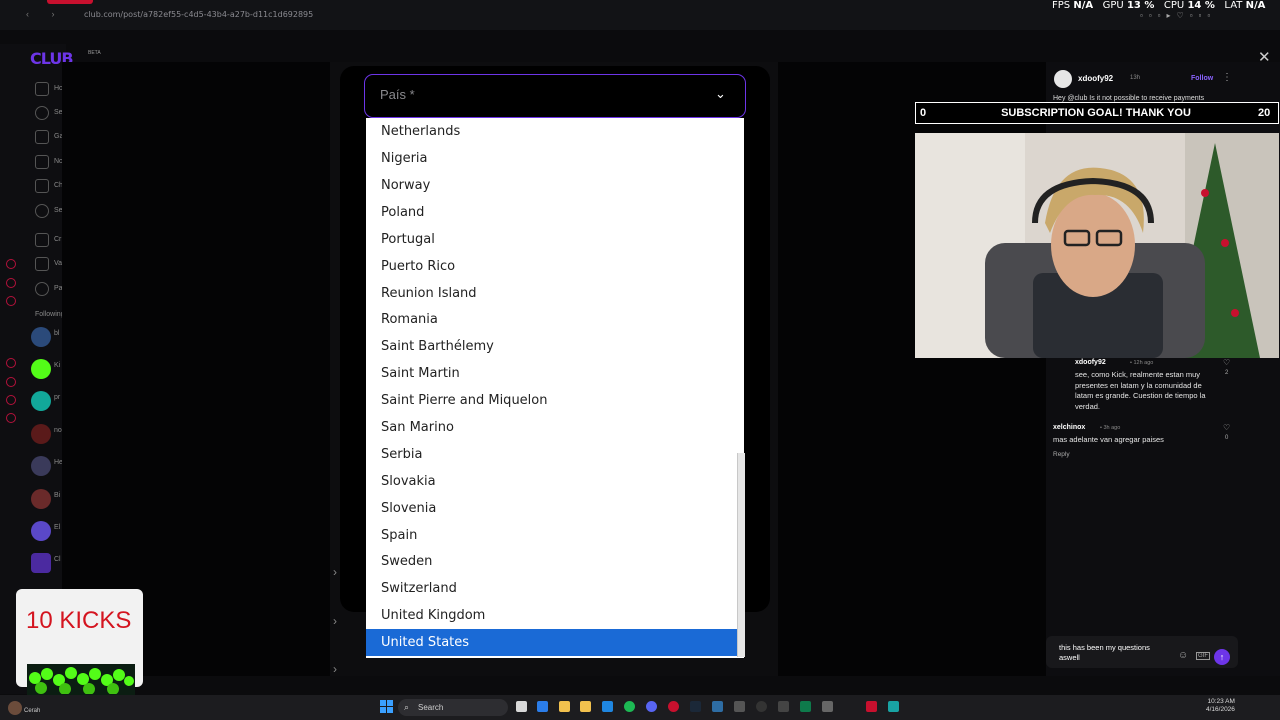 The height and width of the screenshot is (720, 1280). Describe the element at coordinates (57, 527) in the screenshot. I see `following-user: El` at that location.